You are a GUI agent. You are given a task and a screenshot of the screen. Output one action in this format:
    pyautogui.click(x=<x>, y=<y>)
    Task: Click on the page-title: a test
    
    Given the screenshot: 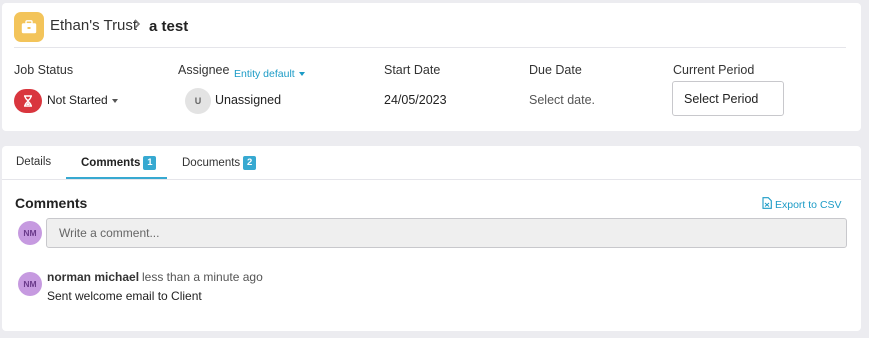 What is the action you would take?
    pyautogui.click(x=169, y=26)
    